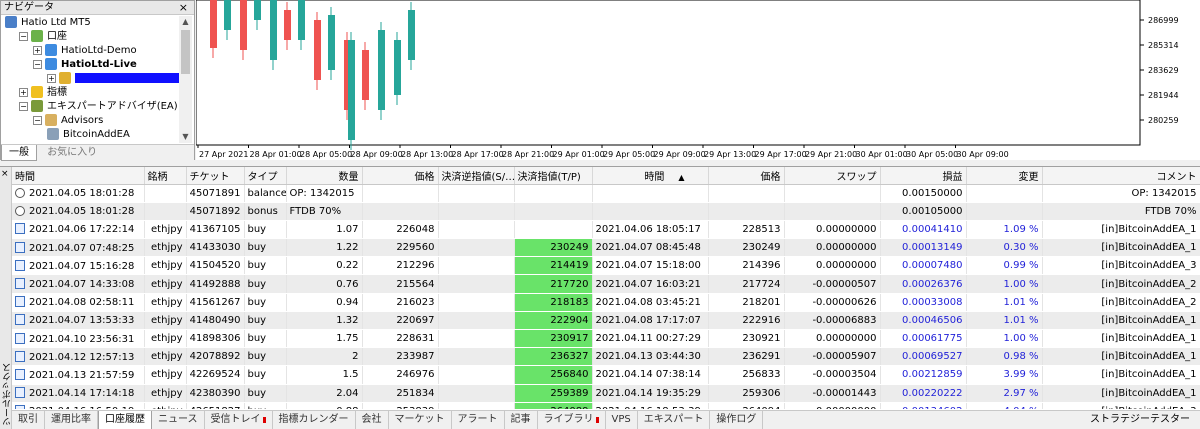 The width and height of the screenshot is (1200, 429). What do you see at coordinates (1149, 375) in the screenshot?
I see `cell-text: [in]BitcoinAddEA_1` at bounding box center [1149, 375].